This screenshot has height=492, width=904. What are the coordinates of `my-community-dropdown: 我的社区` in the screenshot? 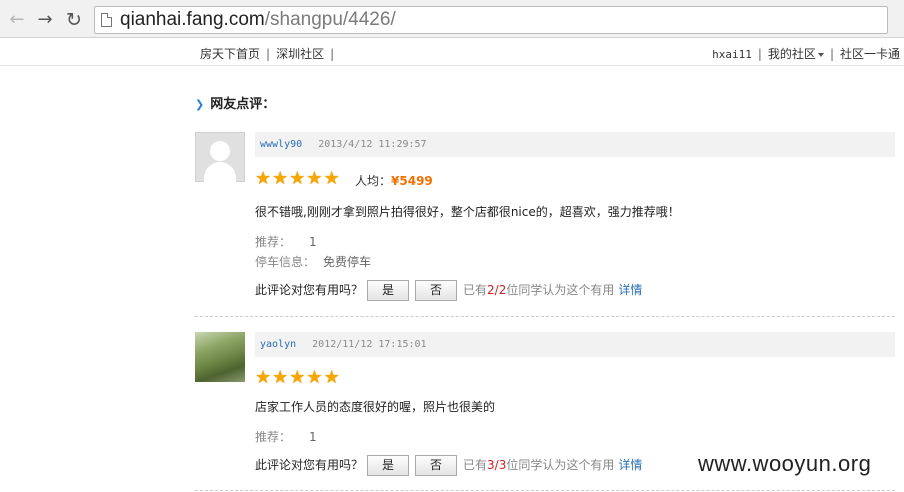 It's located at (796, 54).